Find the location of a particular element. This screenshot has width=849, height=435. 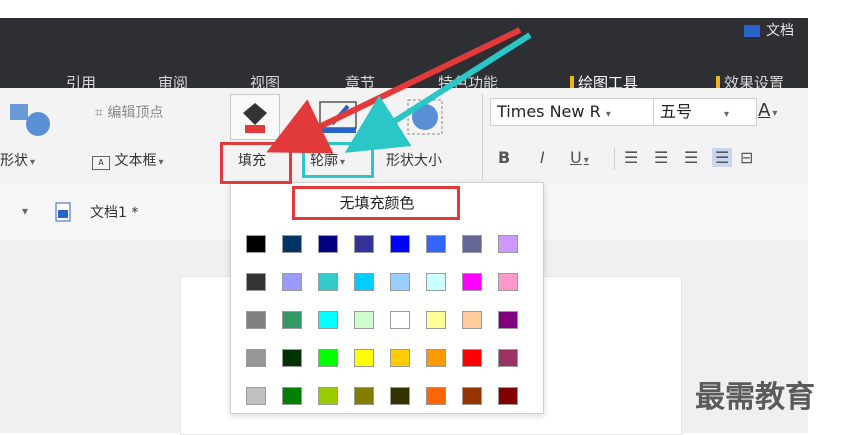

watermark: 最需教育 is located at coordinates (755, 397).